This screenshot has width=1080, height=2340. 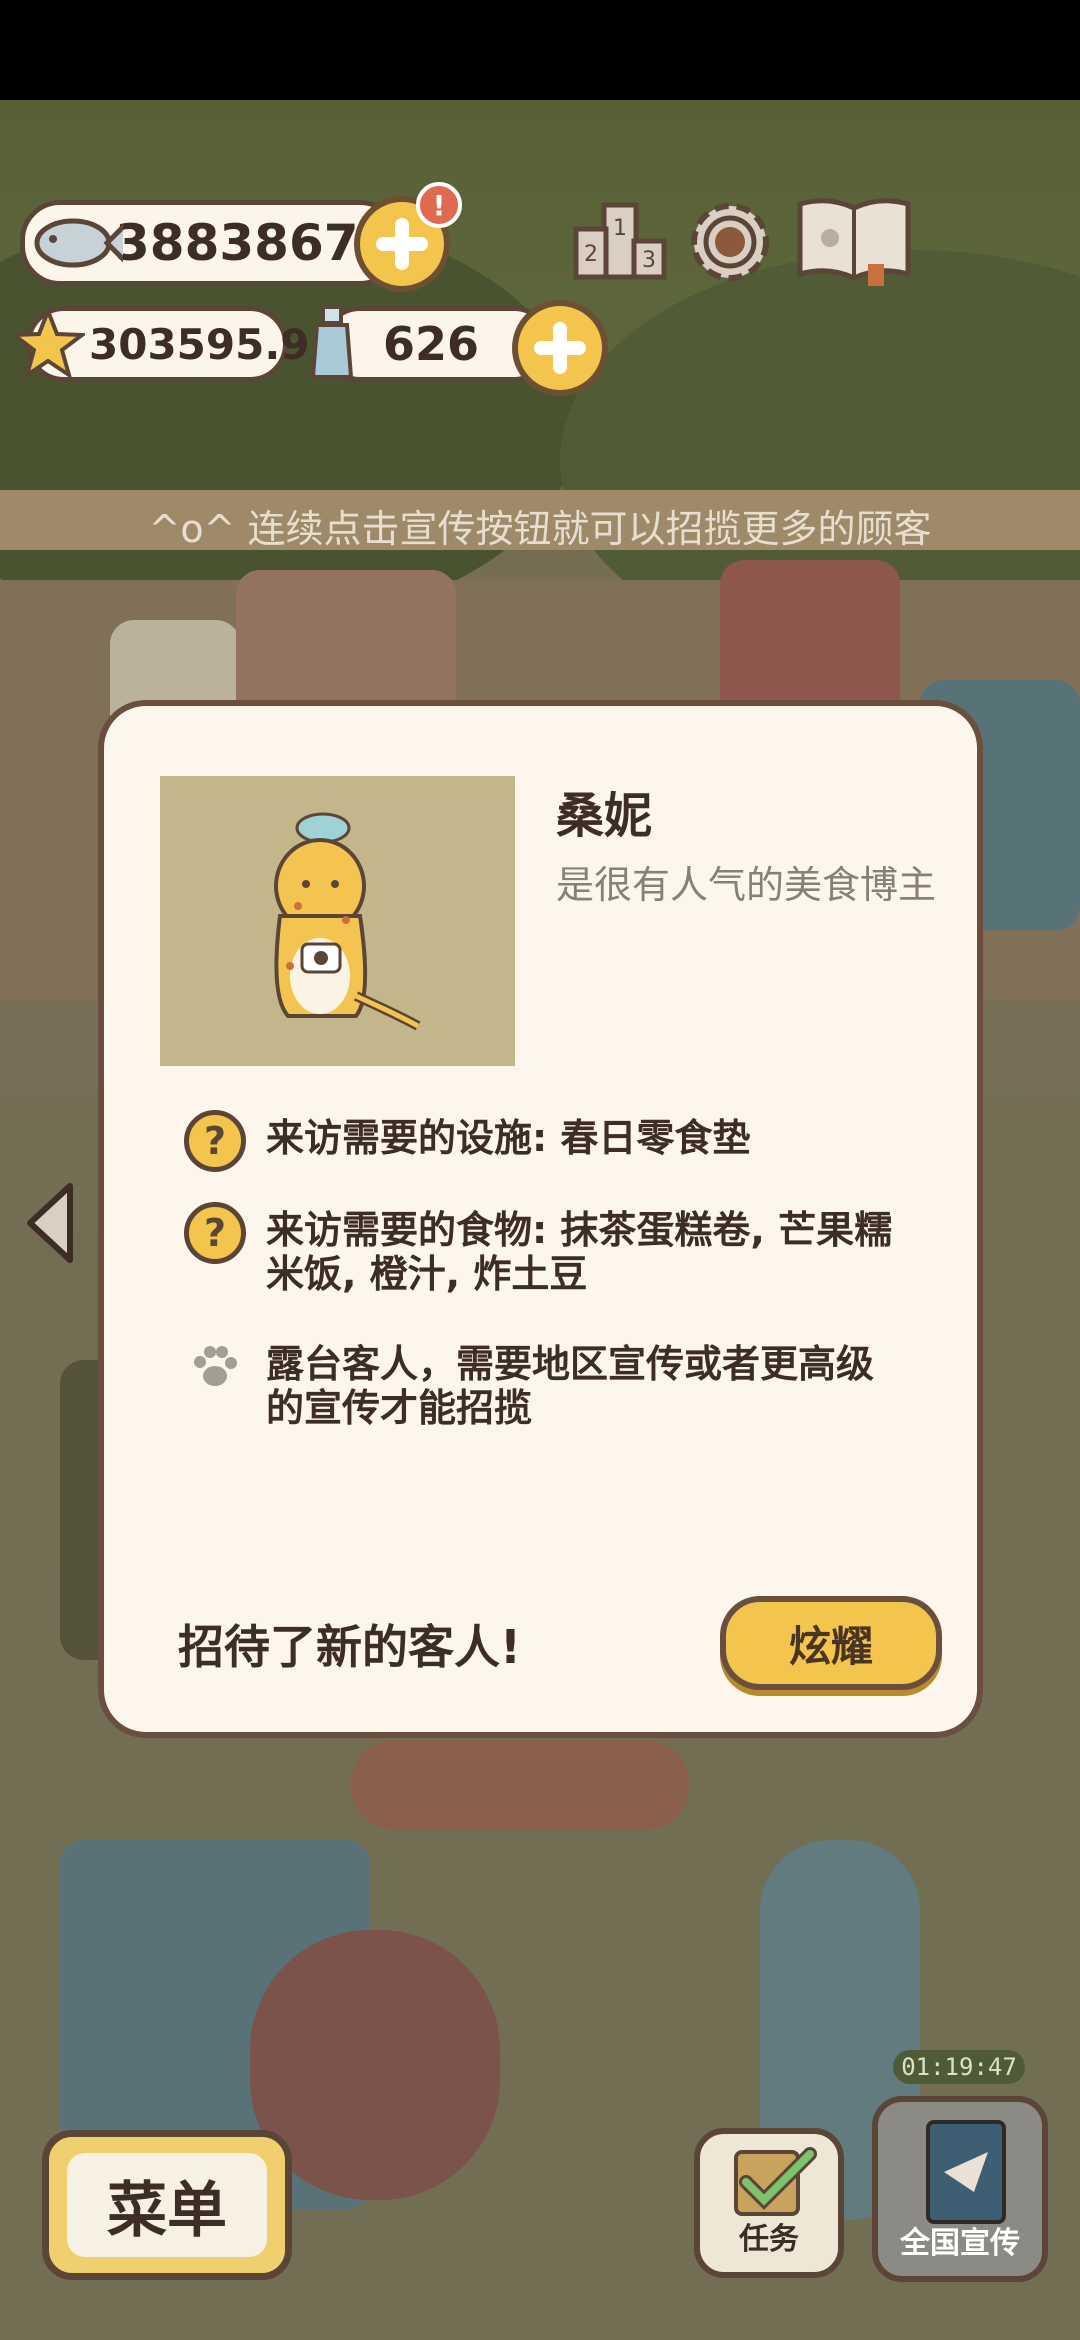 I want to click on requirement-food: ? 来访需要的食物: 抹茶蛋糕卷, 芒果糯米饭, 橙汁, 炸土豆, so click(x=564, y=1249).